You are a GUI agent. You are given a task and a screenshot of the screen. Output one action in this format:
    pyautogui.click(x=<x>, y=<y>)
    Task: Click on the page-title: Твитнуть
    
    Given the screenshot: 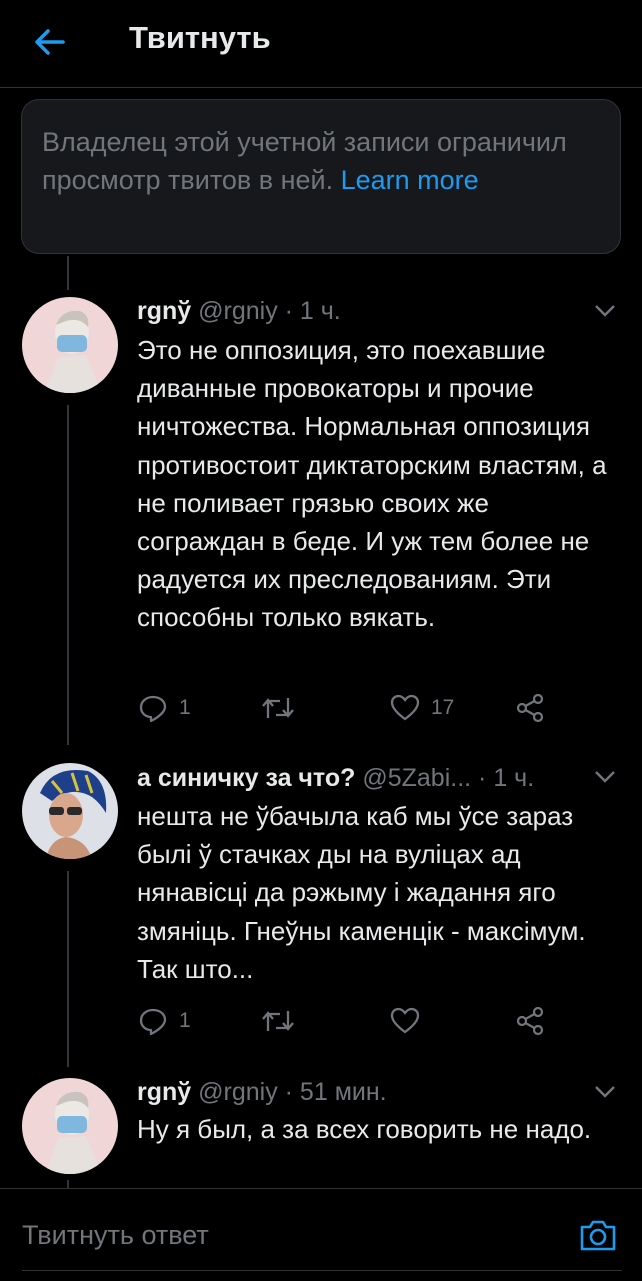 What is the action you would take?
    pyautogui.click(x=200, y=37)
    